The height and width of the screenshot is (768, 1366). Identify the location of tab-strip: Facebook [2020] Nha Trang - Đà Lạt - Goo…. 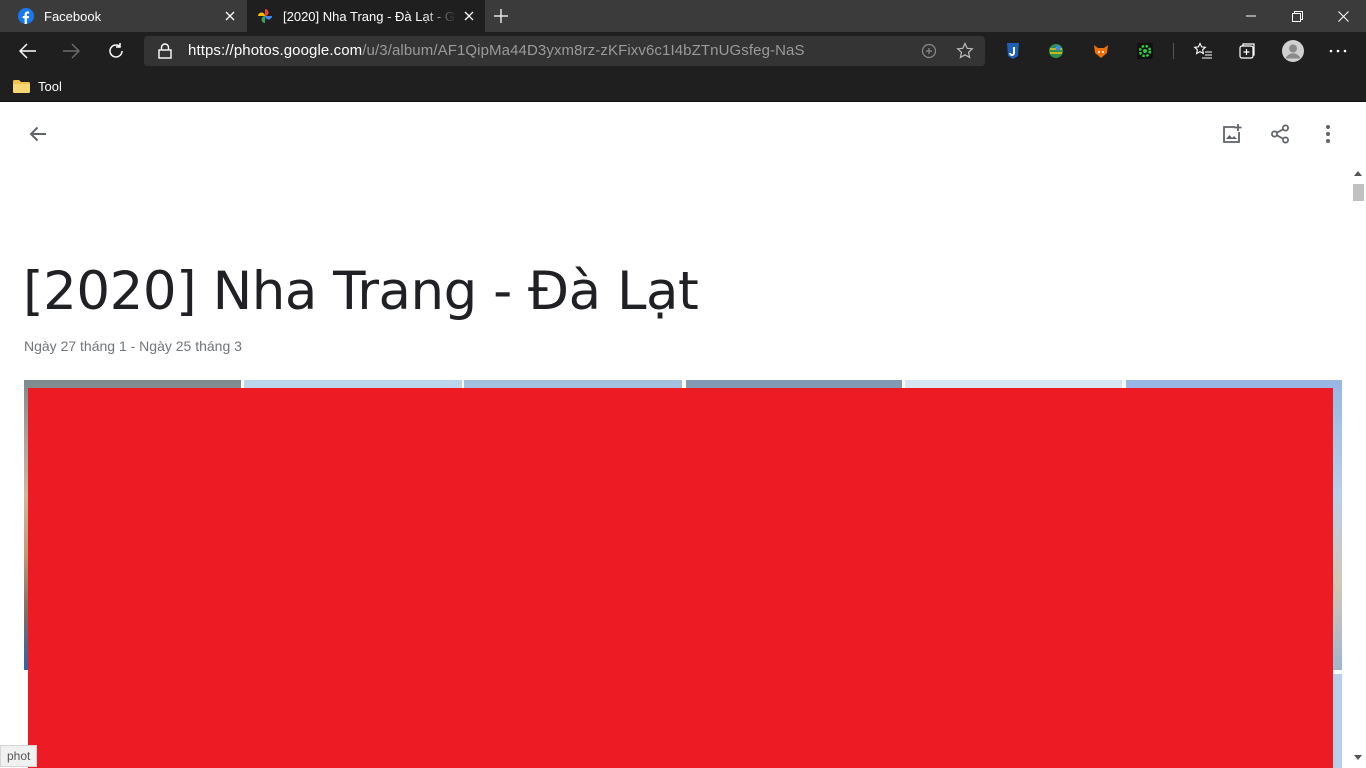
(683, 16).